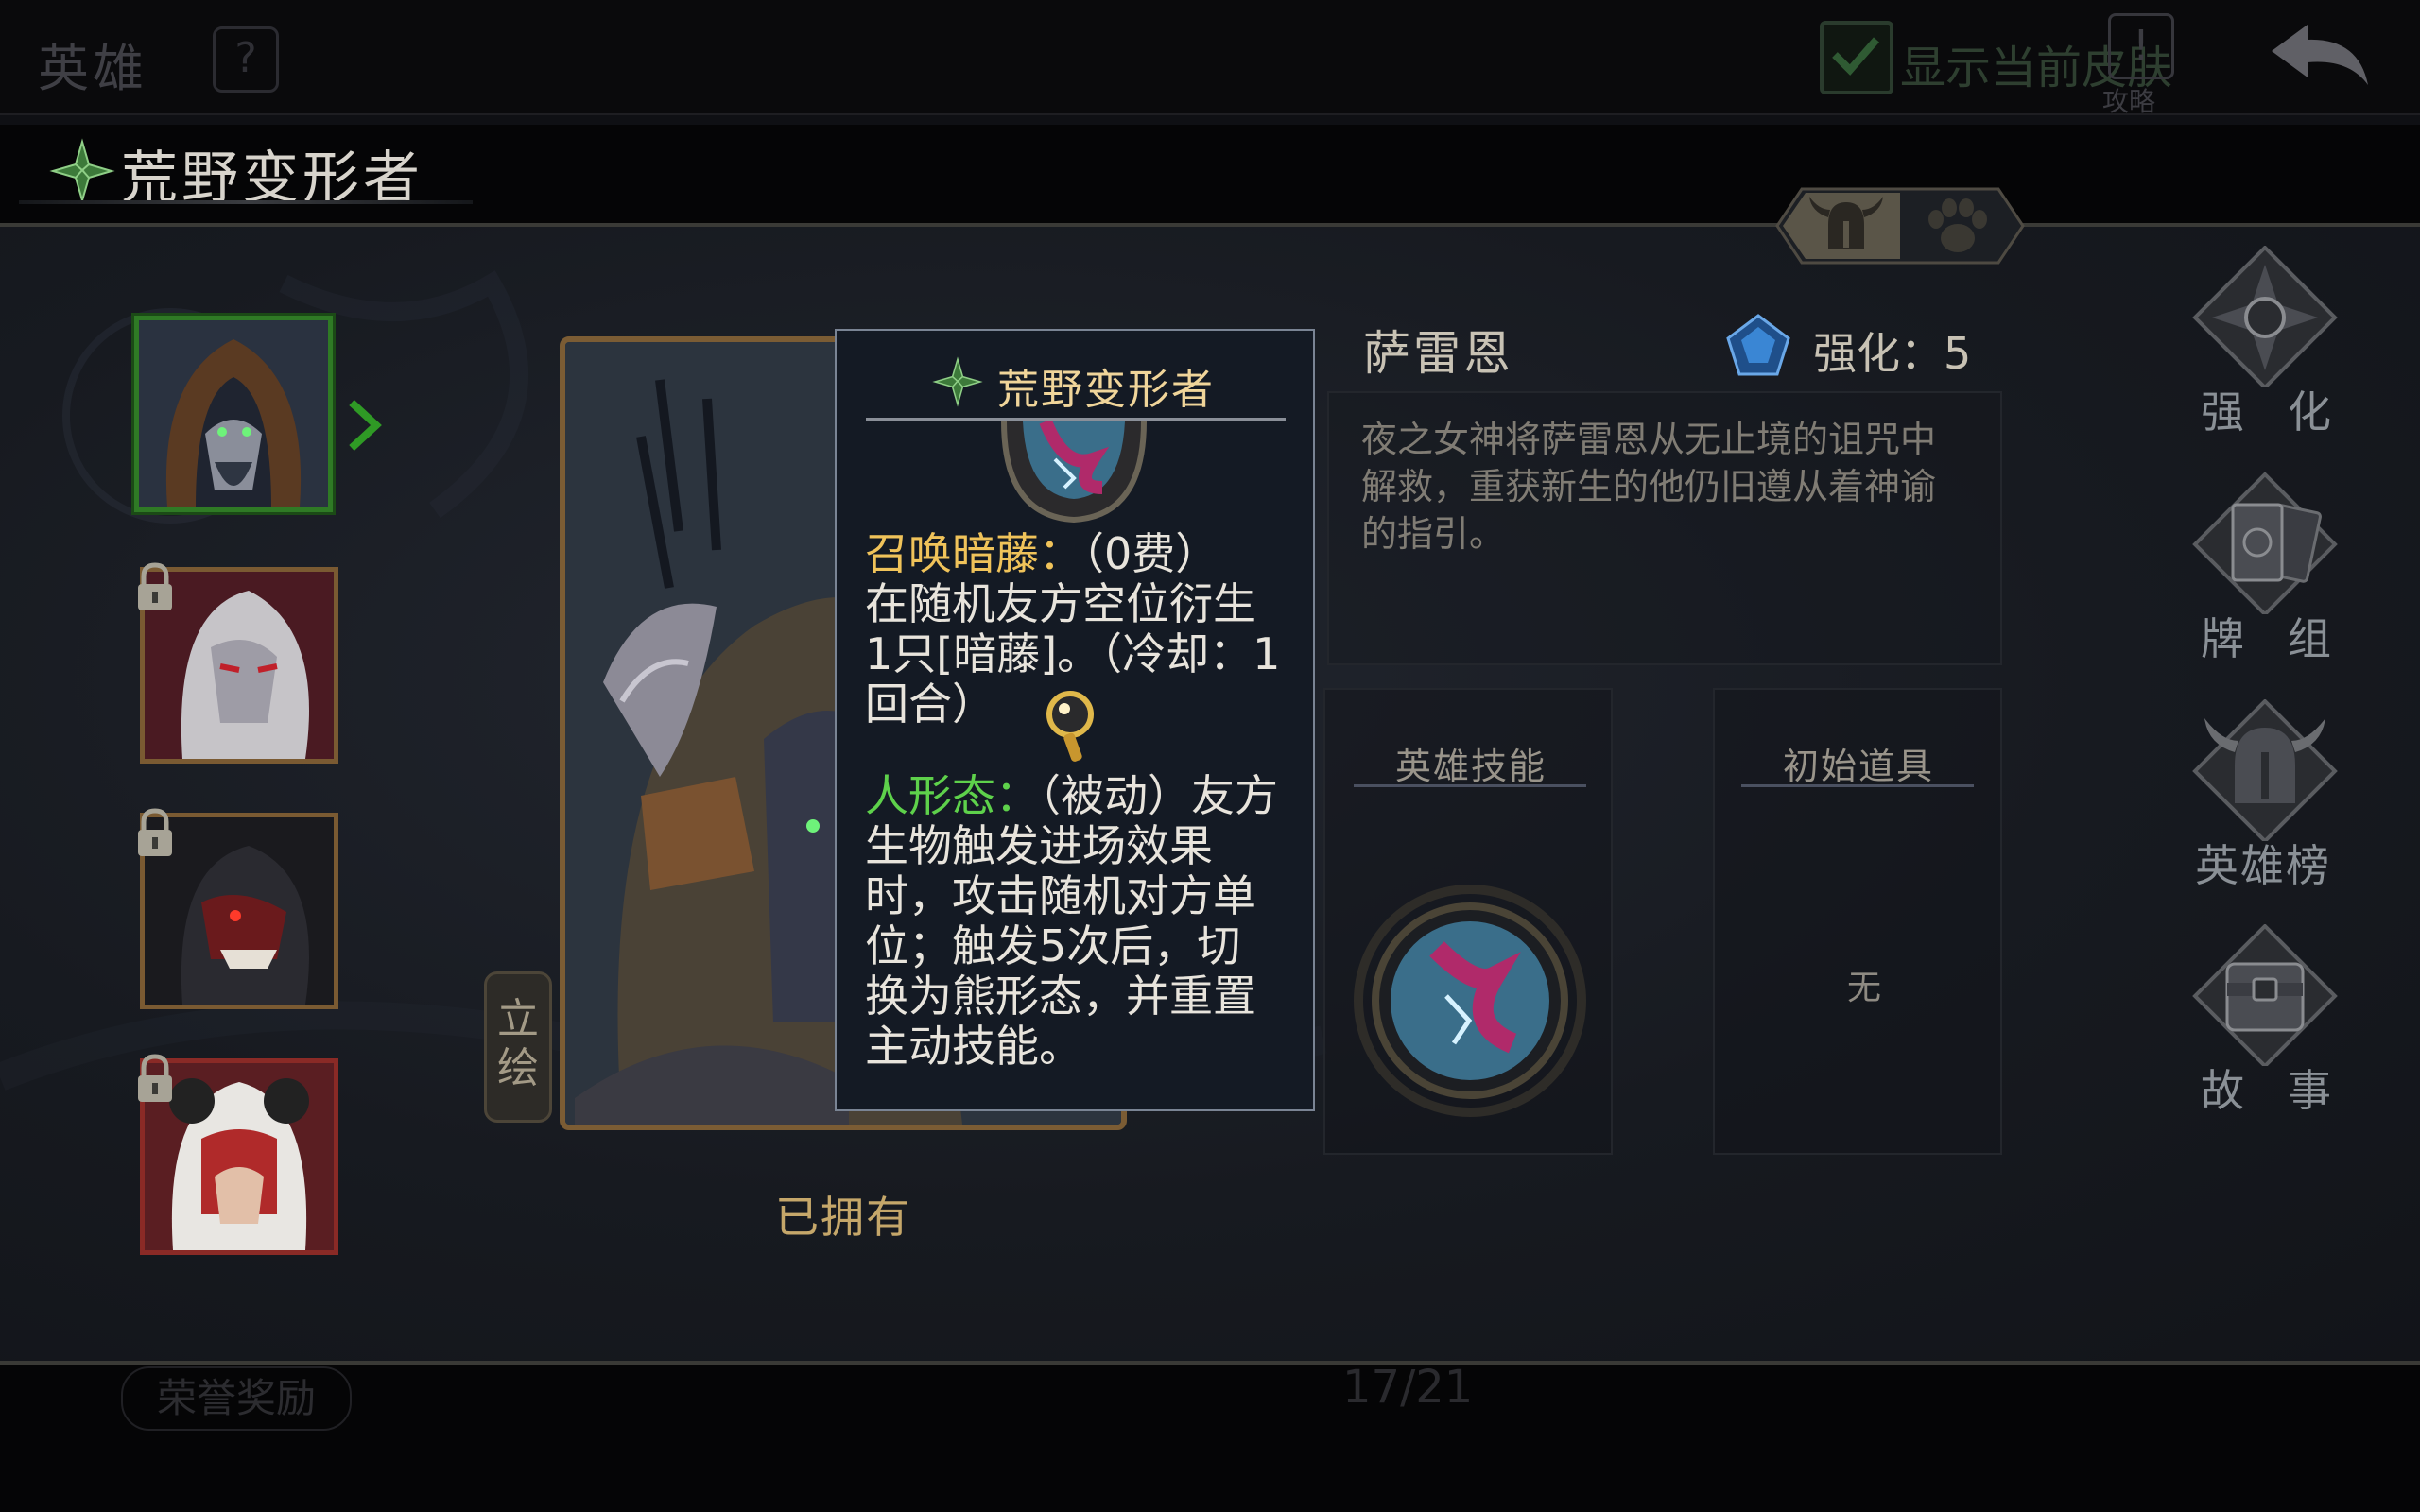 The width and height of the screenshot is (2420, 1512). Describe the element at coordinates (843, 1217) in the screenshot. I see `owned-status: 已拥有` at that location.